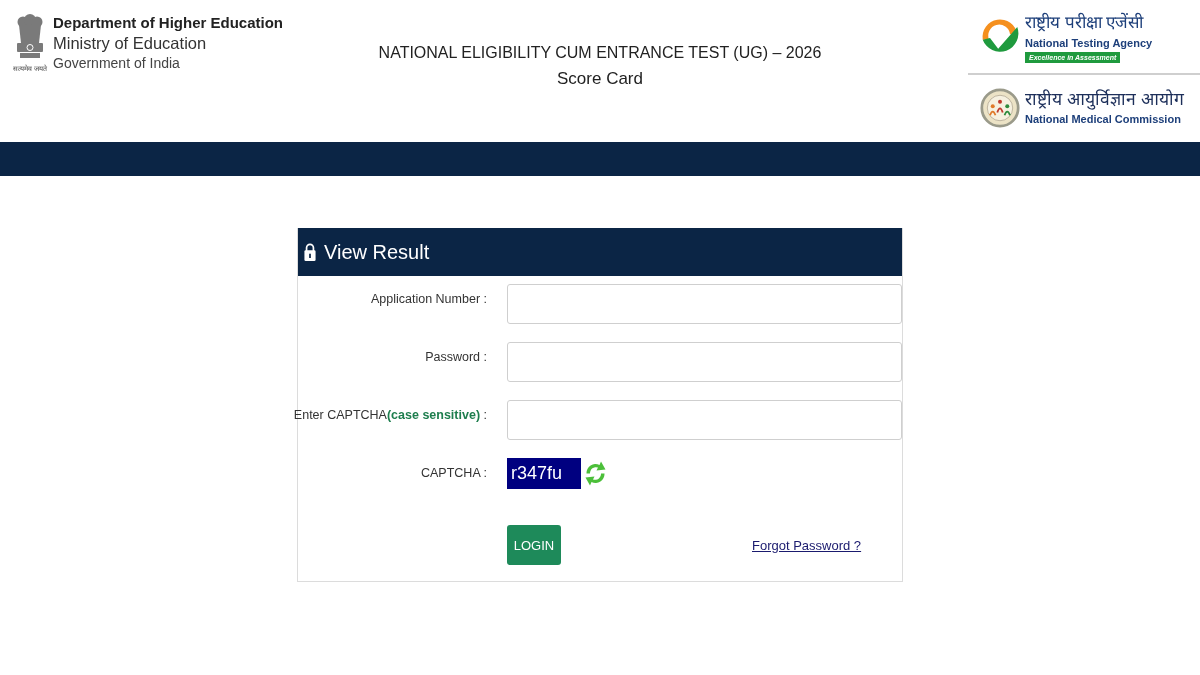 This screenshot has width=1200, height=675. Describe the element at coordinates (168, 23) in the screenshot. I see `department-name: Department of Higher Education` at that location.